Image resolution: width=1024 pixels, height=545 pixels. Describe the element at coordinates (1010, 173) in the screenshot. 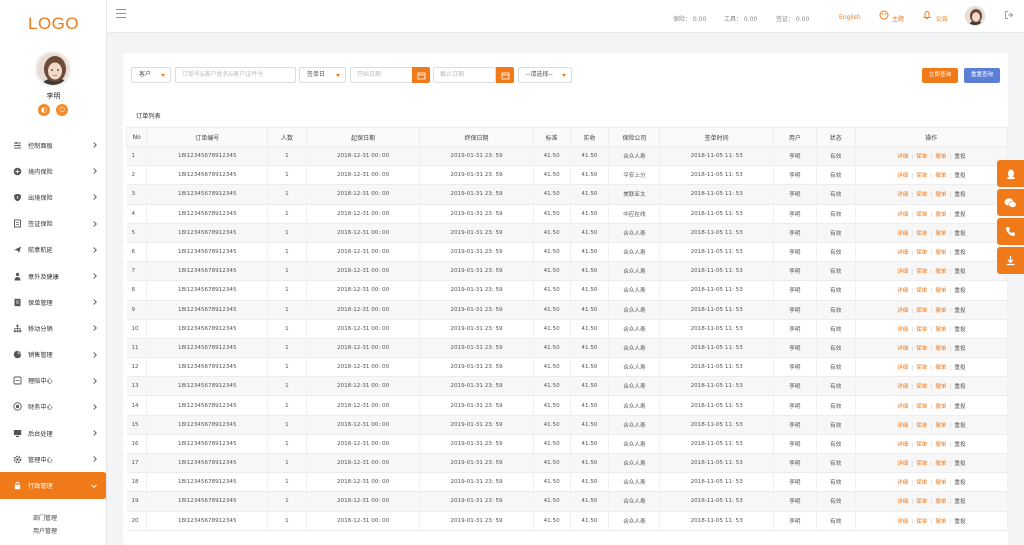

I see `qq-icon` at that location.